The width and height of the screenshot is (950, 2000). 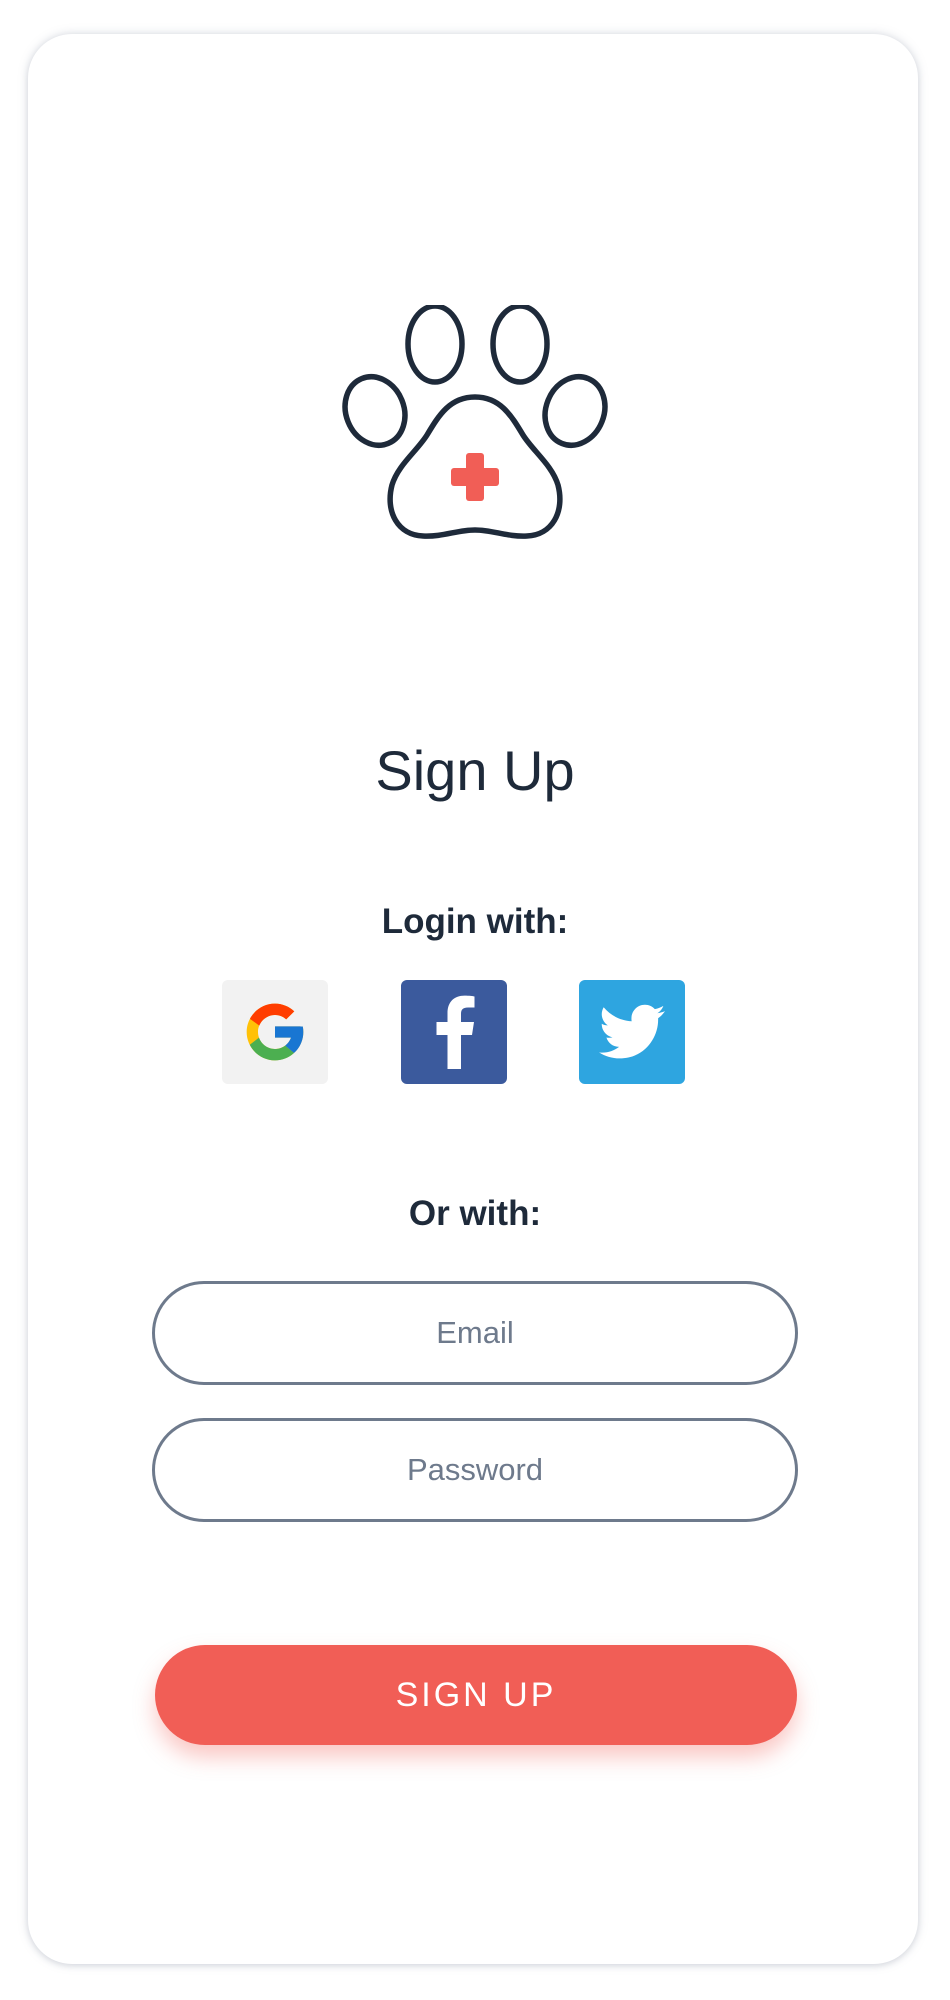 What do you see at coordinates (475, 770) in the screenshot?
I see `page-title: Sign Up` at bounding box center [475, 770].